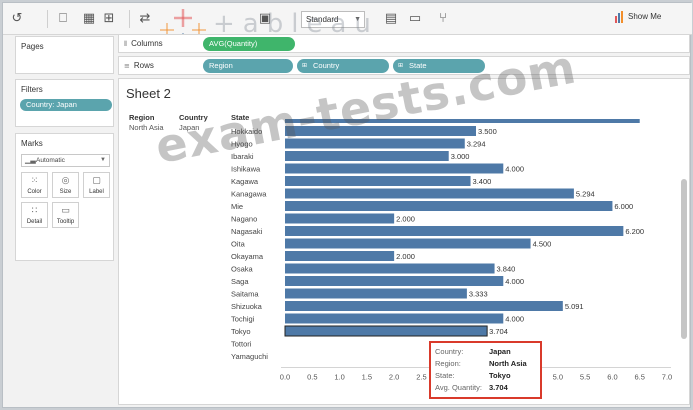 This screenshot has width=693, height=410. I want to click on state-label: Osaka, so click(242, 269).